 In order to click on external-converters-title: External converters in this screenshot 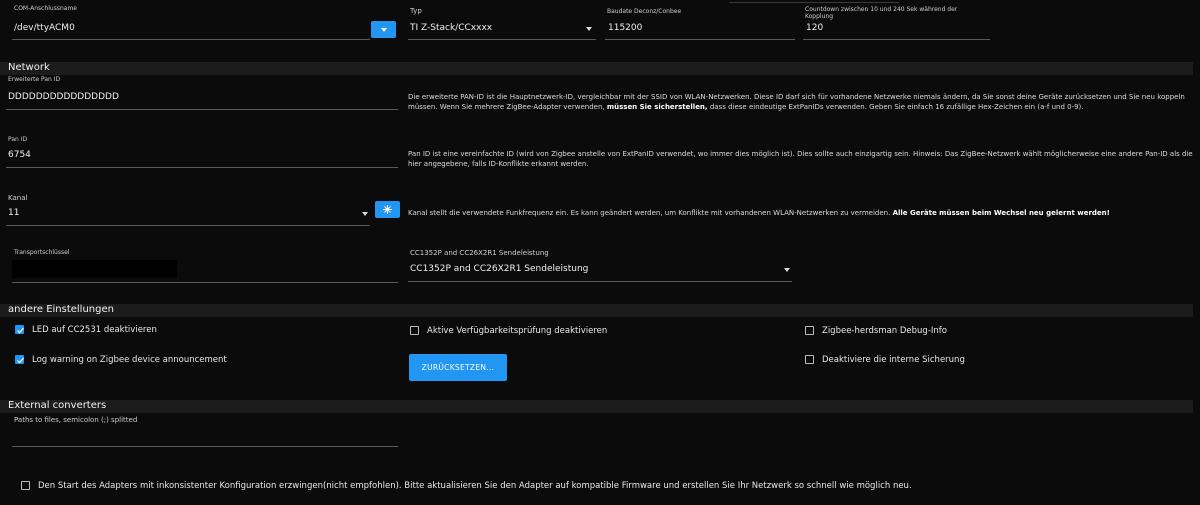, I will do `click(57, 405)`.